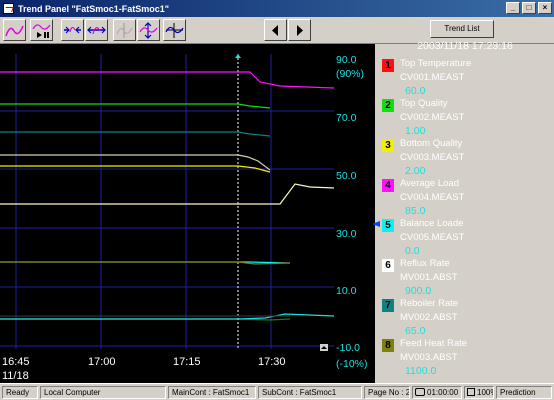 The width and height of the screenshot is (554, 400). Describe the element at coordinates (212, 392) in the screenshot. I see `status-main-cont: MainCont : FatSmoc1` at that location.